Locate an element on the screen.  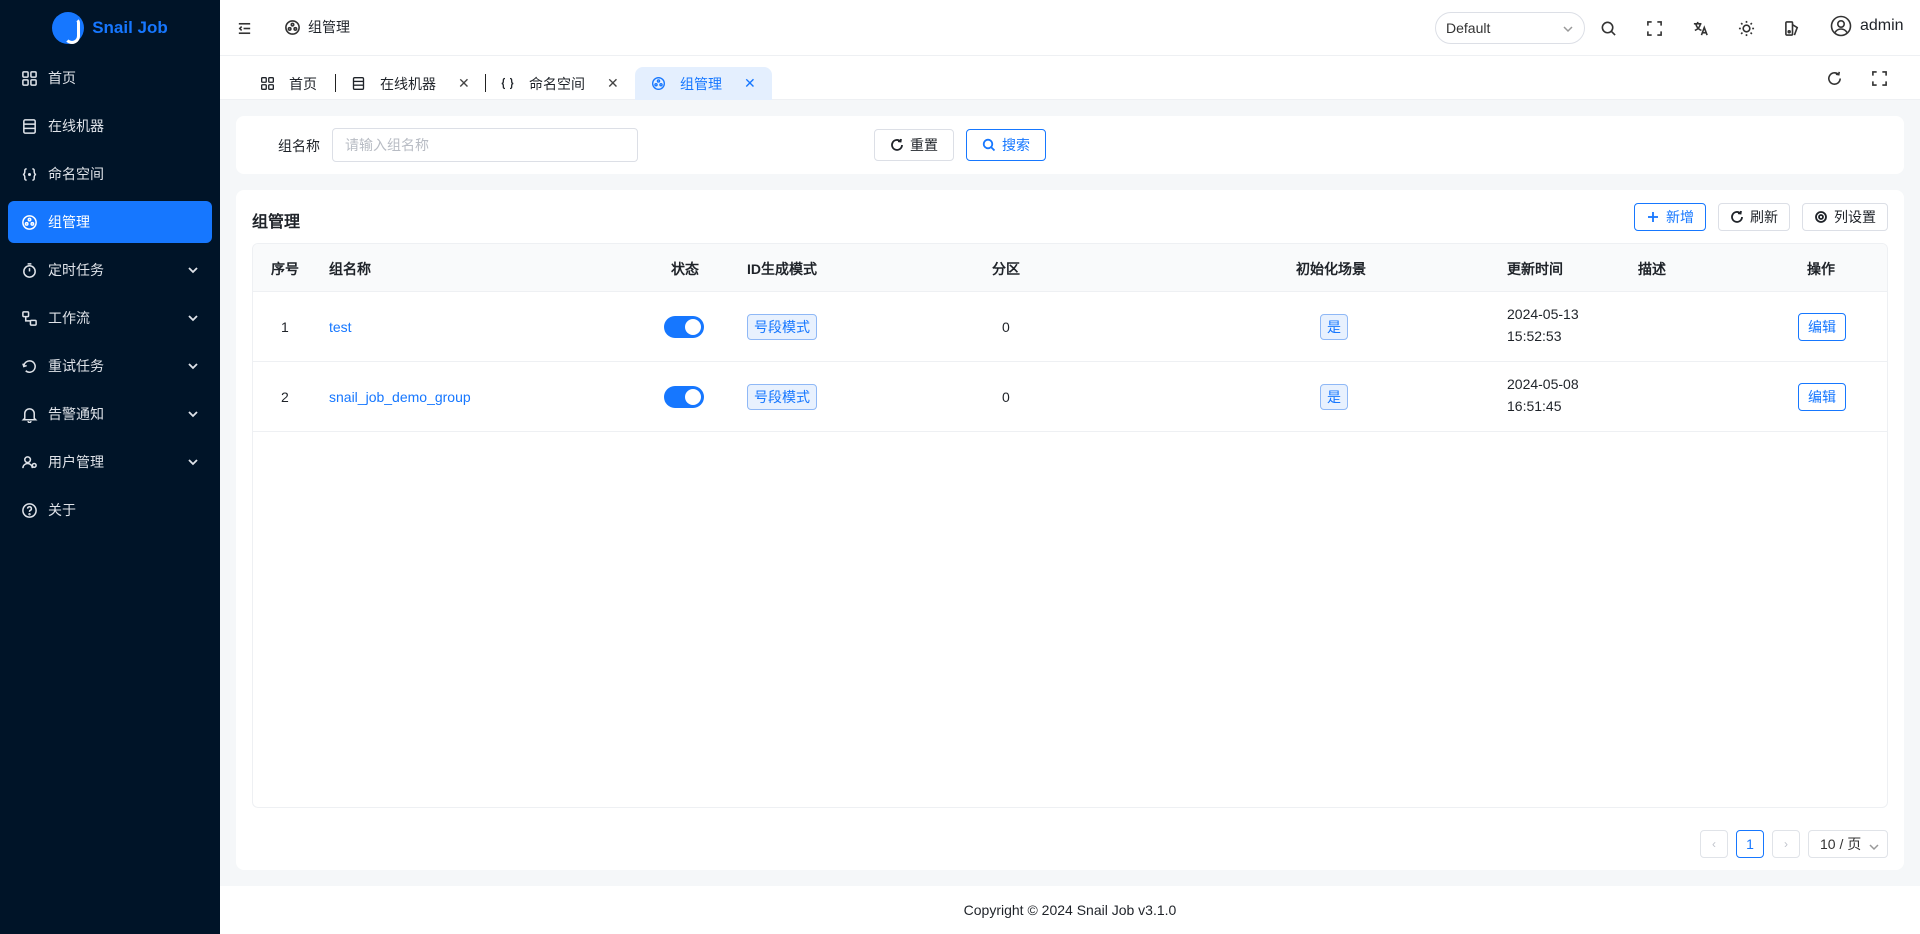
users-icon is located at coordinates (29, 462).